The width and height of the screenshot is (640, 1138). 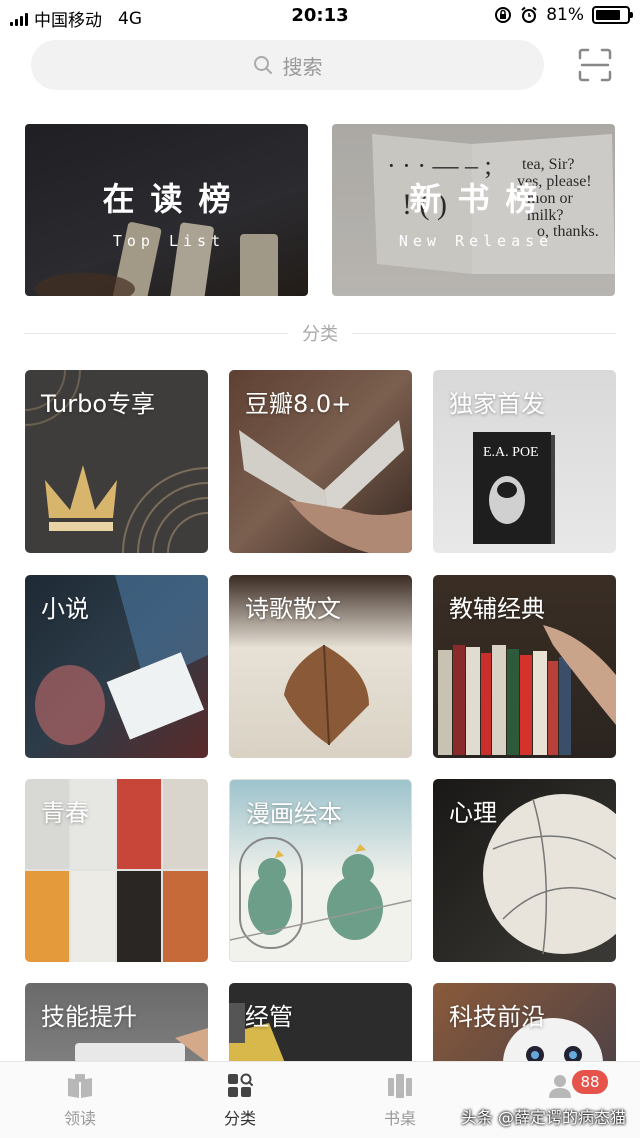 What do you see at coordinates (590, 1082) in the screenshot?
I see `notification-badge: 88` at bounding box center [590, 1082].